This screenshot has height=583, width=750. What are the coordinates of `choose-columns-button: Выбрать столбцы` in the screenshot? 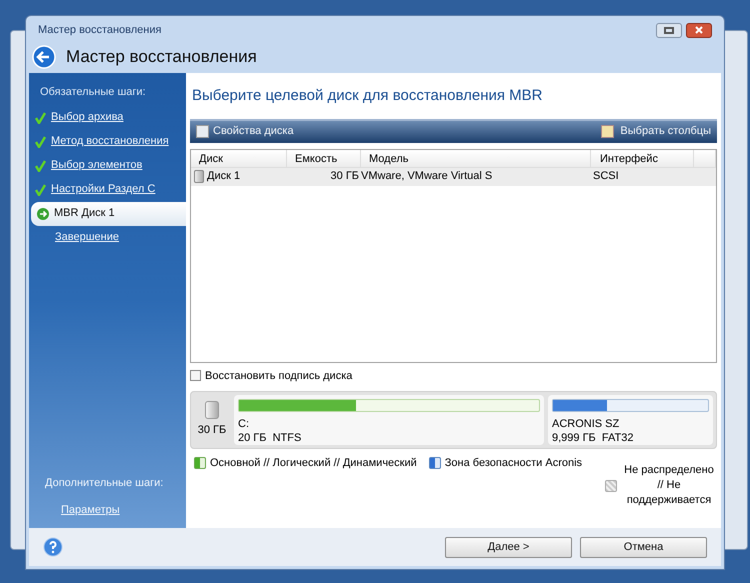 It's located at (656, 131).